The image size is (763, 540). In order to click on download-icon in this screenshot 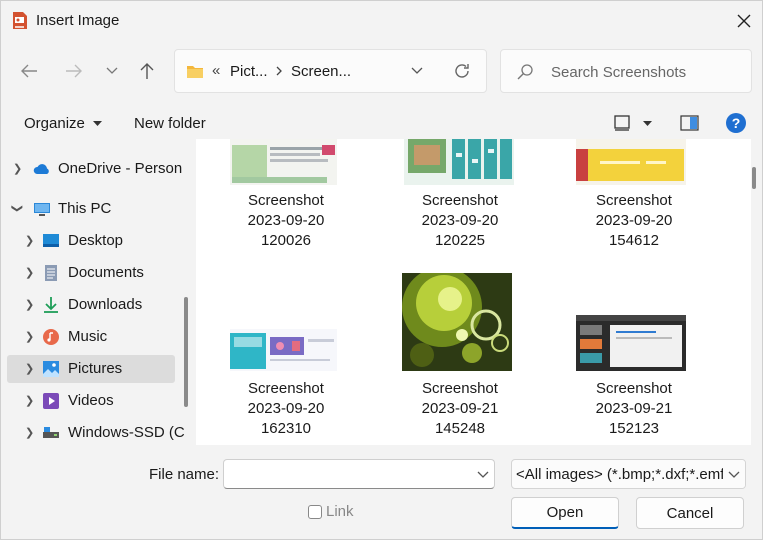, I will do `click(51, 305)`.